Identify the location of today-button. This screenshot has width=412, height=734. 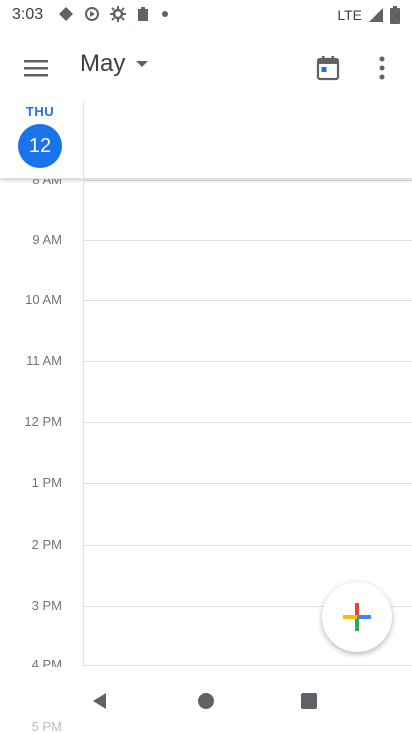
(328, 68).